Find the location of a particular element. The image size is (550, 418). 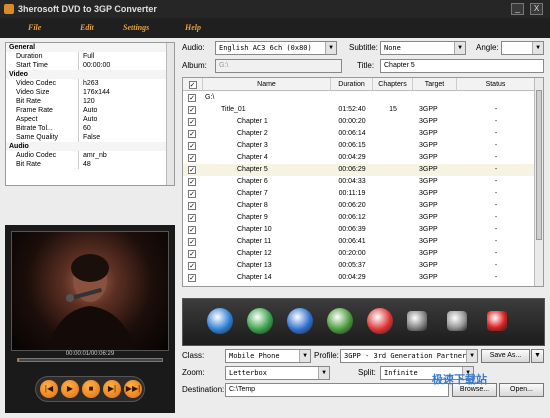

property-row: Bit Rate 48 is located at coordinates (90, 164).